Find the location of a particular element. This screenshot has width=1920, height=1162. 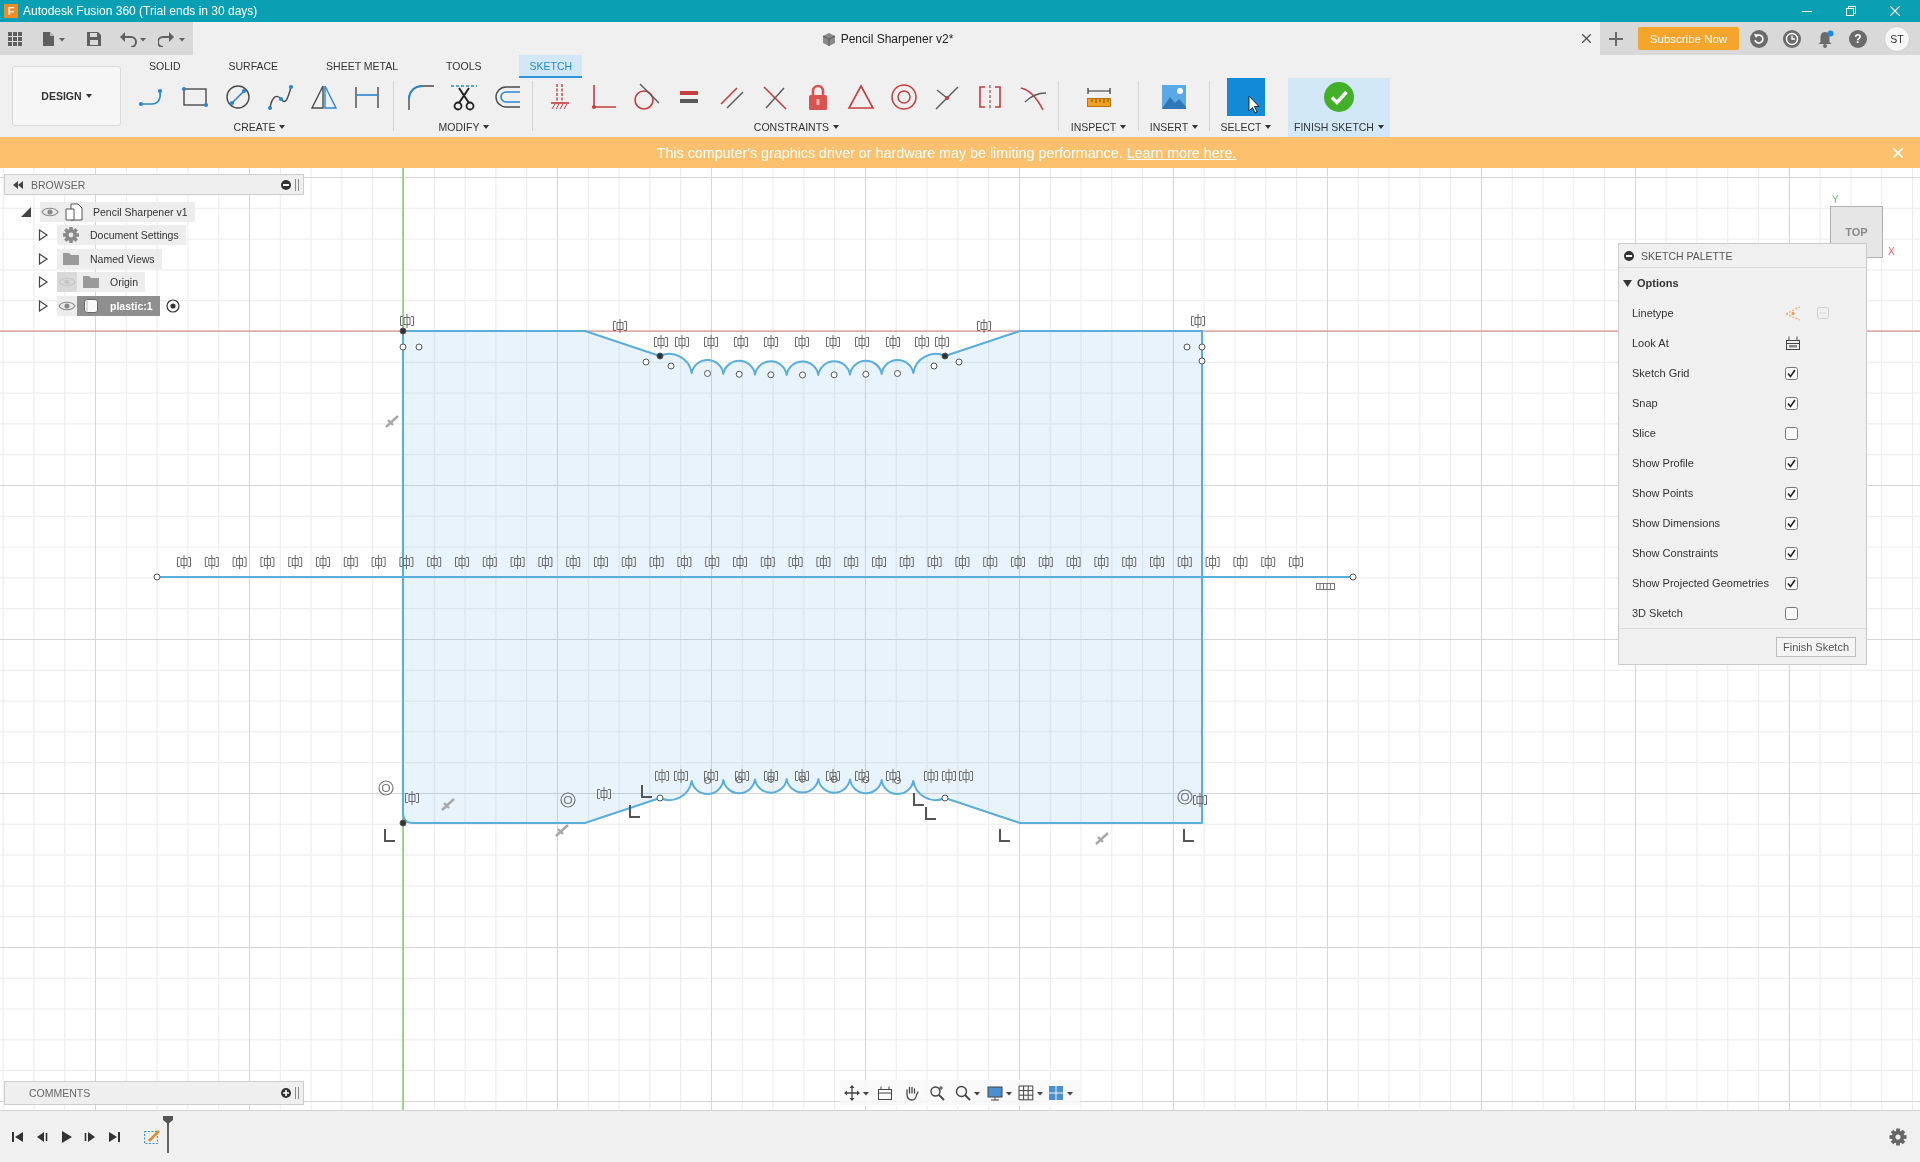

scissors-icon is located at coordinates (464, 97).